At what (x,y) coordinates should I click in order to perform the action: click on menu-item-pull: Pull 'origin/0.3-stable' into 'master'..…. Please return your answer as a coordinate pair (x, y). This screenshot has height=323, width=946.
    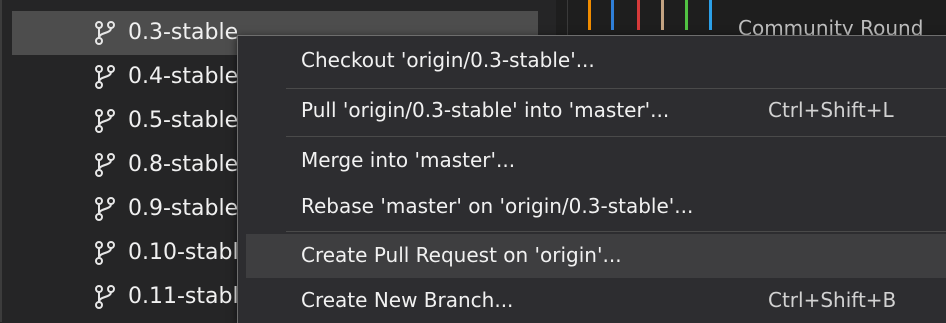
    Looking at the image, I should click on (596, 111).